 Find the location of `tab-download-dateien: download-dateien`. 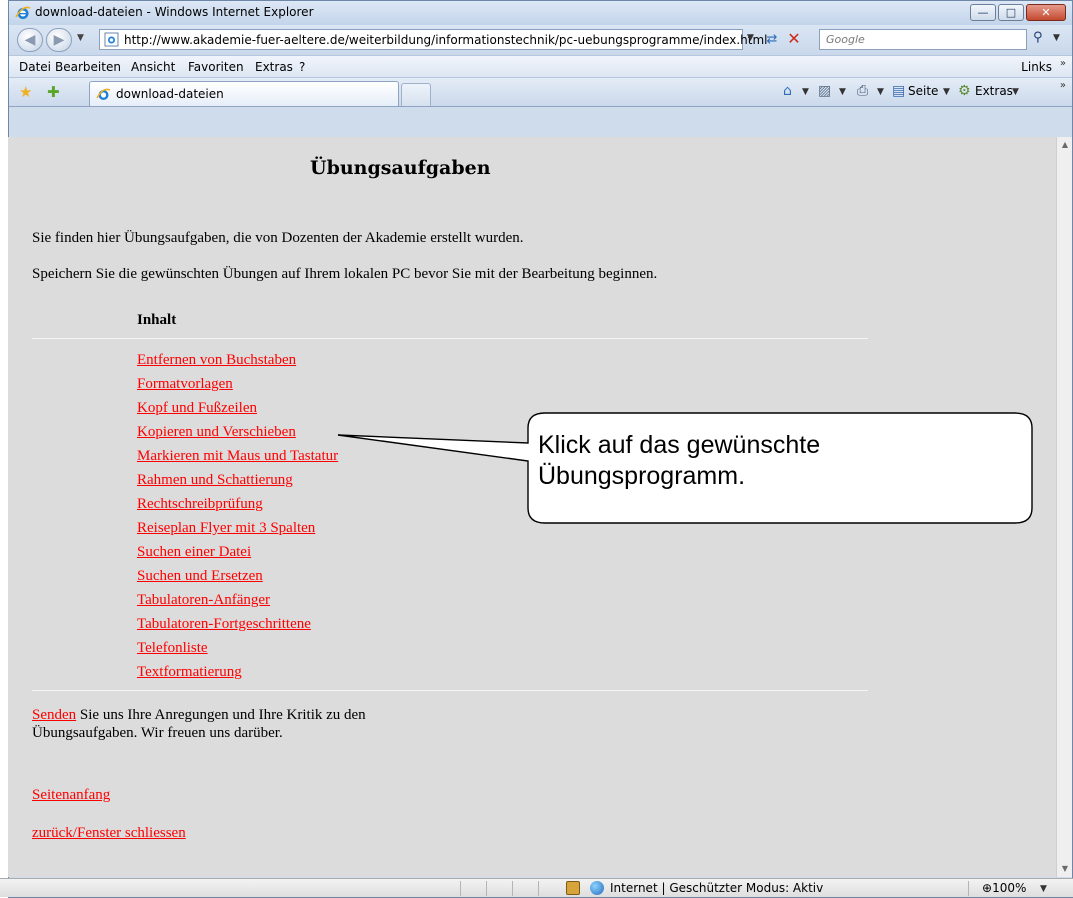

tab-download-dateien: download-dateien is located at coordinates (244, 93).